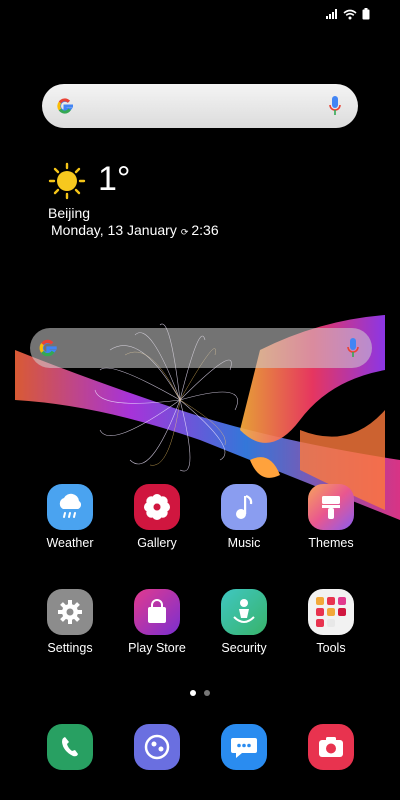 Image resolution: width=400 pixels, height=800 pixels. I want to click on date-text: Monday, 13 January, so click(114, 230).